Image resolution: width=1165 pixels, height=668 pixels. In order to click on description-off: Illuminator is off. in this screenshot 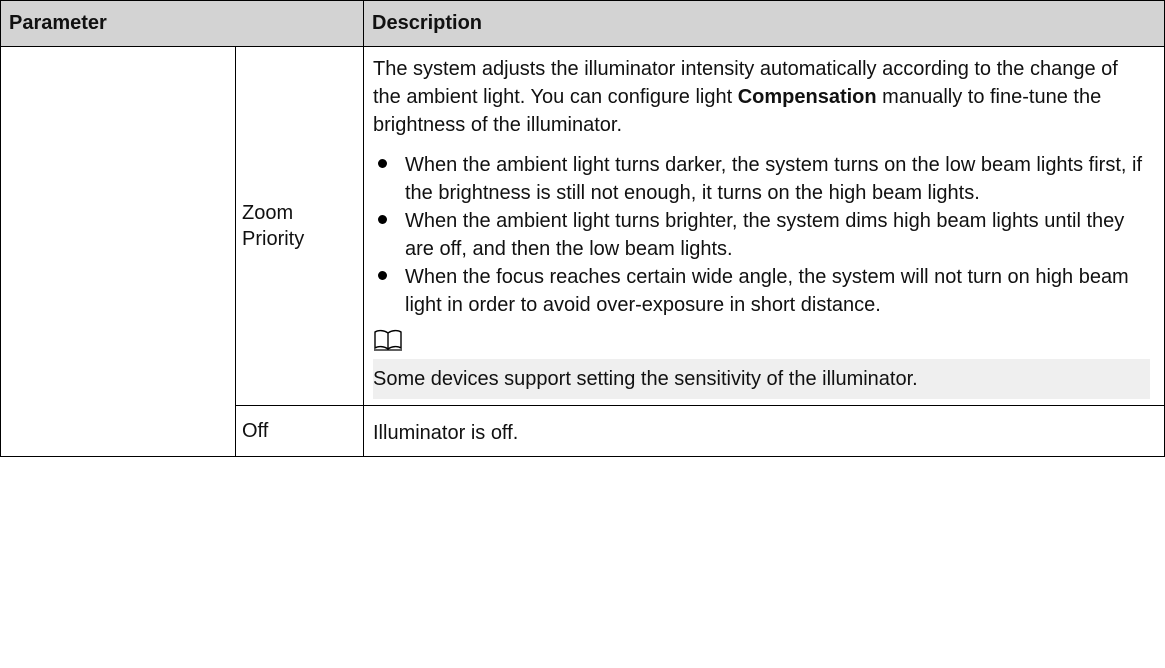, I will do `click(764, 431)`.